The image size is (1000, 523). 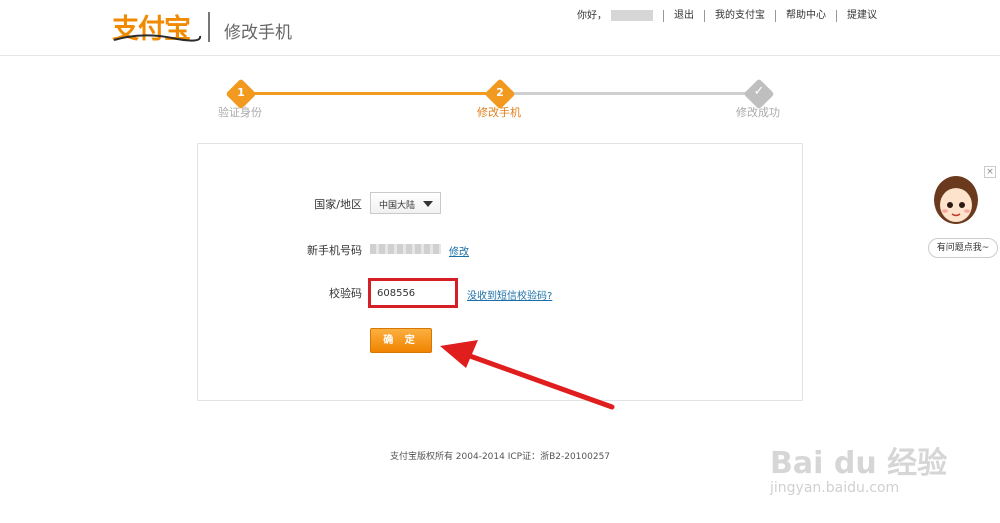 What do you see at coordinates (413, 293) in the screenshot?
I see `verification-code-input: 608556` at bounding box center [413, 293].